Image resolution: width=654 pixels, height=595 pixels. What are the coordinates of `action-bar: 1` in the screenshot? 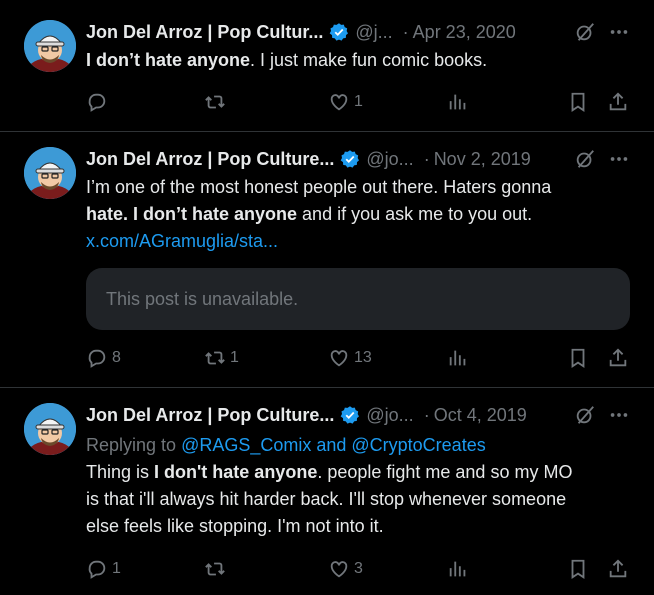 It's located at (358, 102).